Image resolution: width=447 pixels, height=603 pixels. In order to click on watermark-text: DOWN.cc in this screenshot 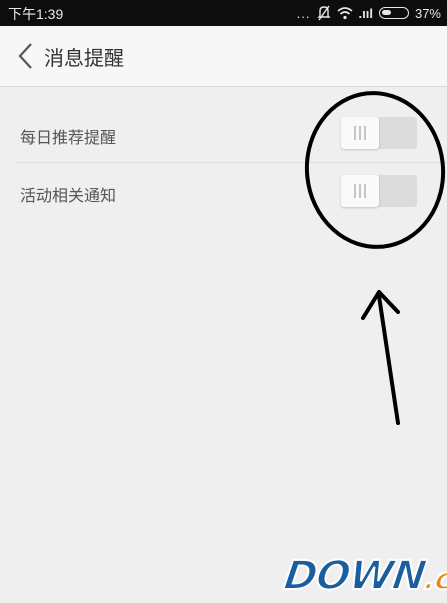, I will do `click(363, 577)`.